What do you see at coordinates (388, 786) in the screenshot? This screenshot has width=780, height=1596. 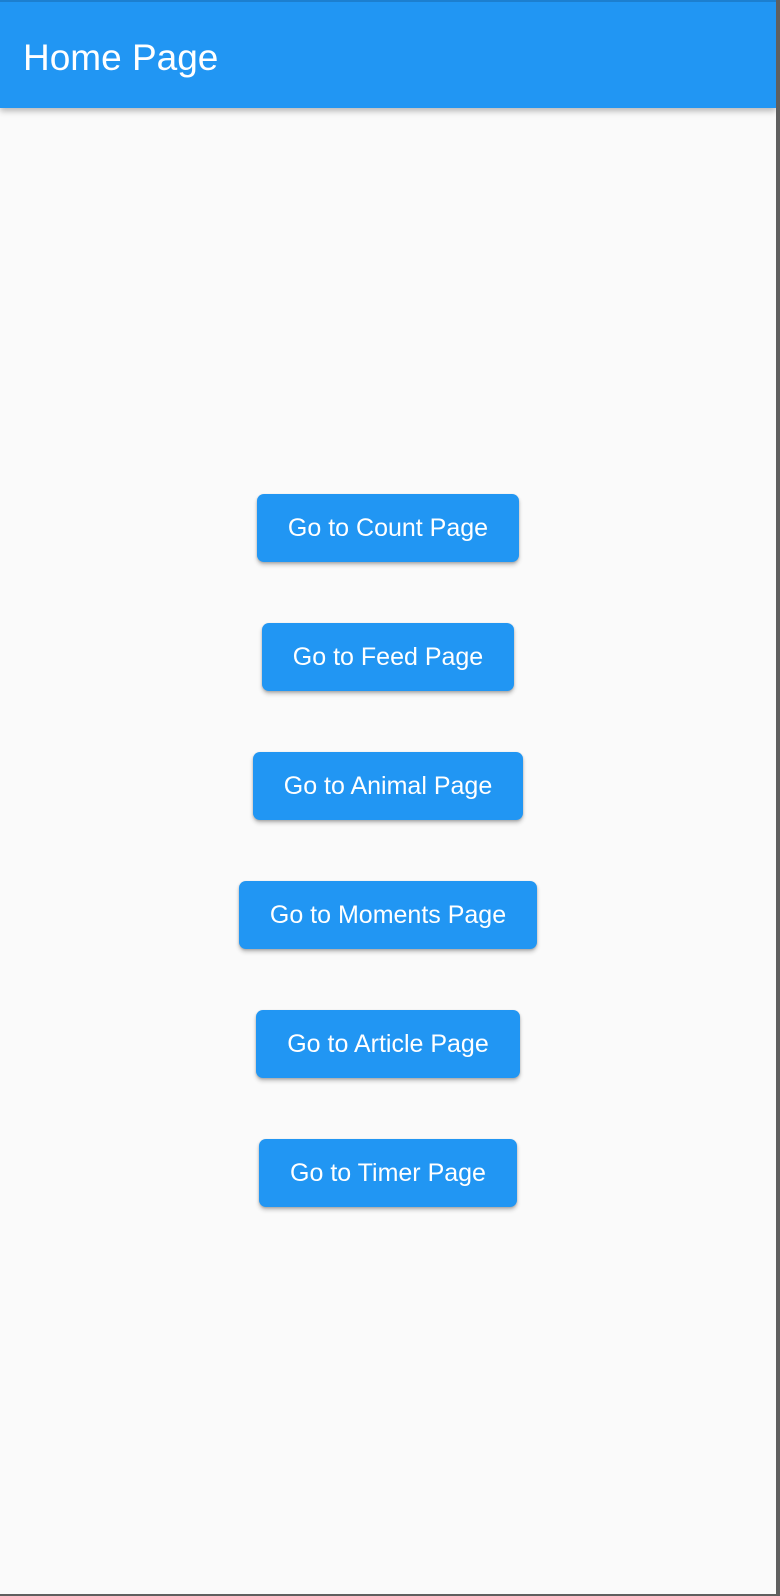 I see `go-to-animal-page-button: Go to Animal Page` at bounding box center [388, 786].